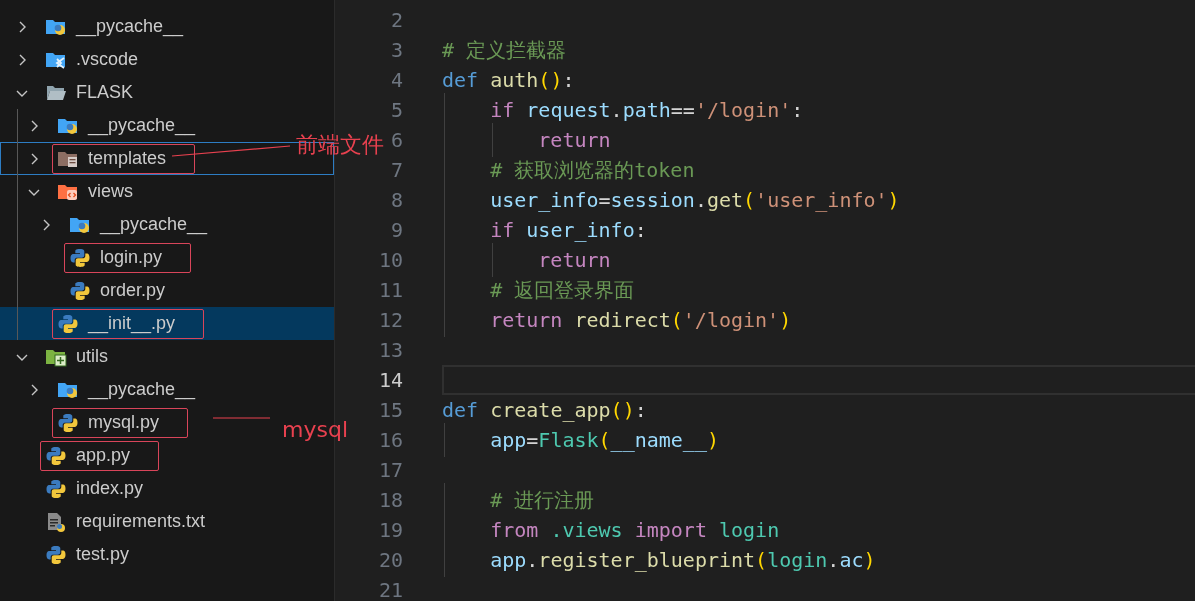 The height and width of the screenshot is (601, 1195). What do you see at coordinates (396, 200) in the screenshot?
I see `line-number: 8` at bounding box center [396, 200].